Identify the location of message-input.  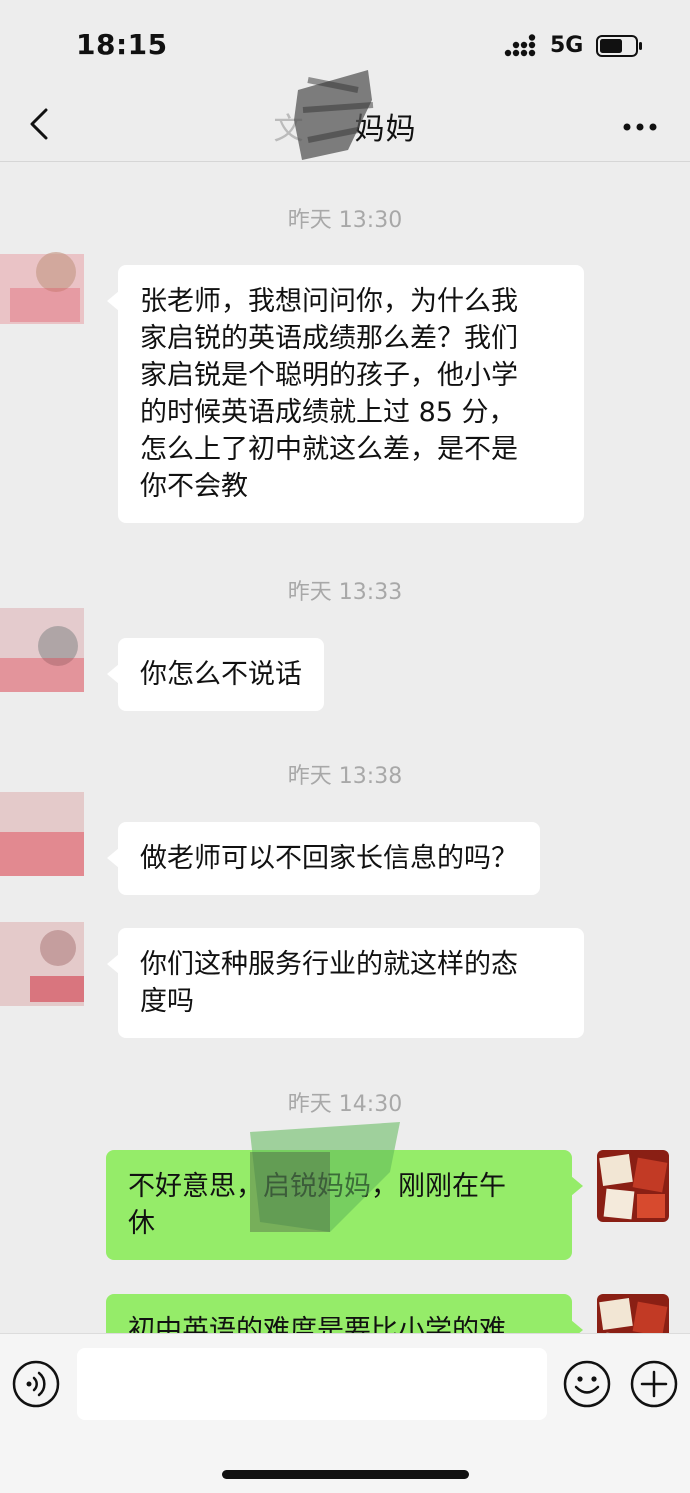
(312, 1384).